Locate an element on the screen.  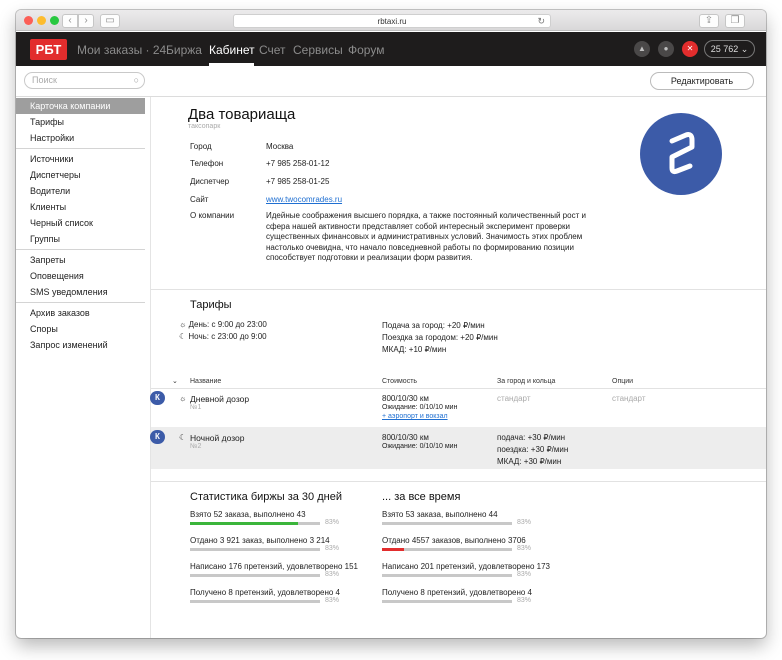
company-avatar is located at coordinates (681, 154).